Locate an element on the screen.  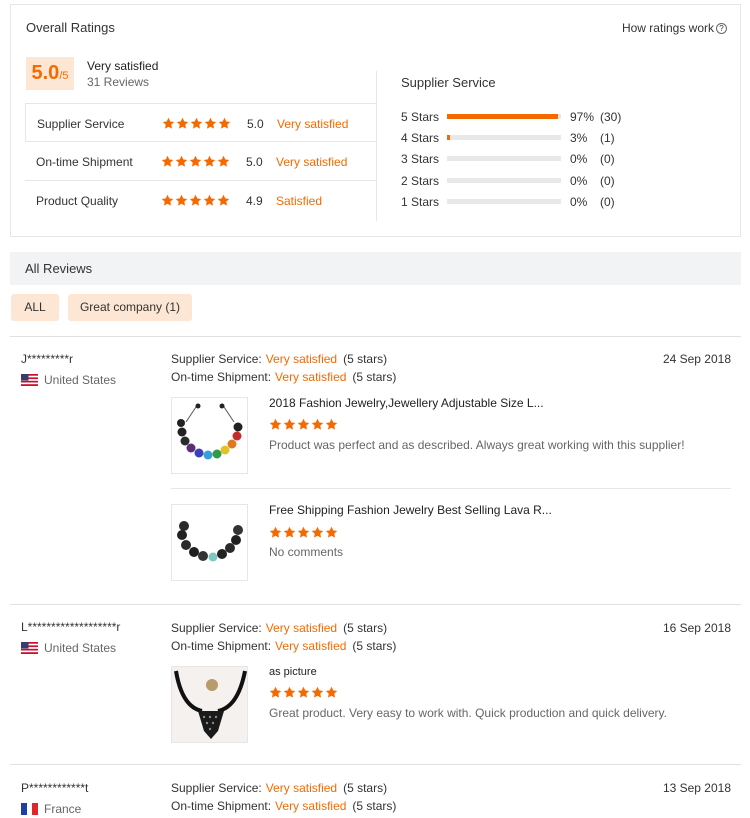
overall-summary: Very satisfied is located at coordinates (123, 66).